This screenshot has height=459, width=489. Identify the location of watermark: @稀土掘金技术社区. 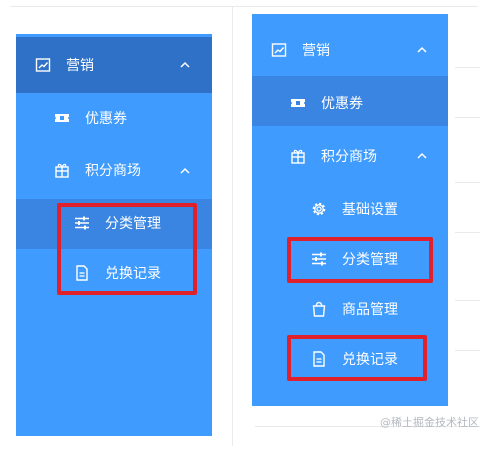
(429, 422).